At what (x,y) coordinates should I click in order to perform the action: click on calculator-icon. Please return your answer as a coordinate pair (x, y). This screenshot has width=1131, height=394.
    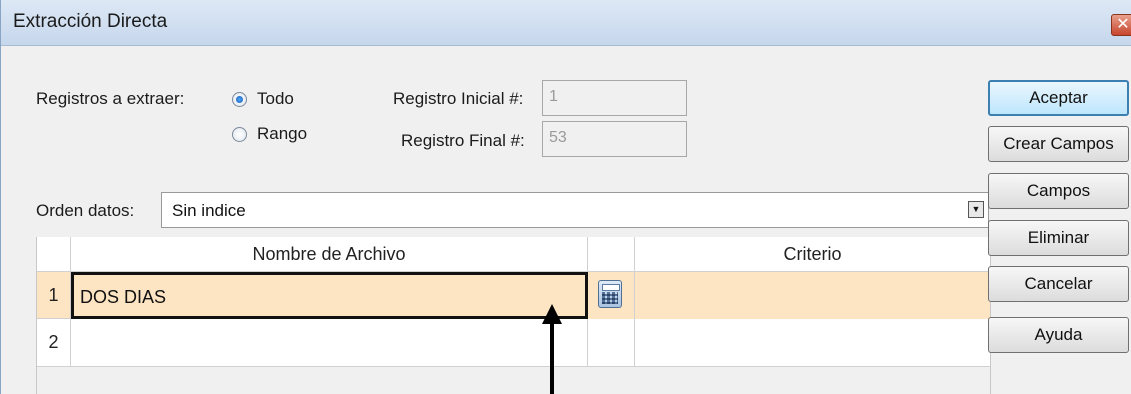
    Looking at the image, I should click on (610, 294).